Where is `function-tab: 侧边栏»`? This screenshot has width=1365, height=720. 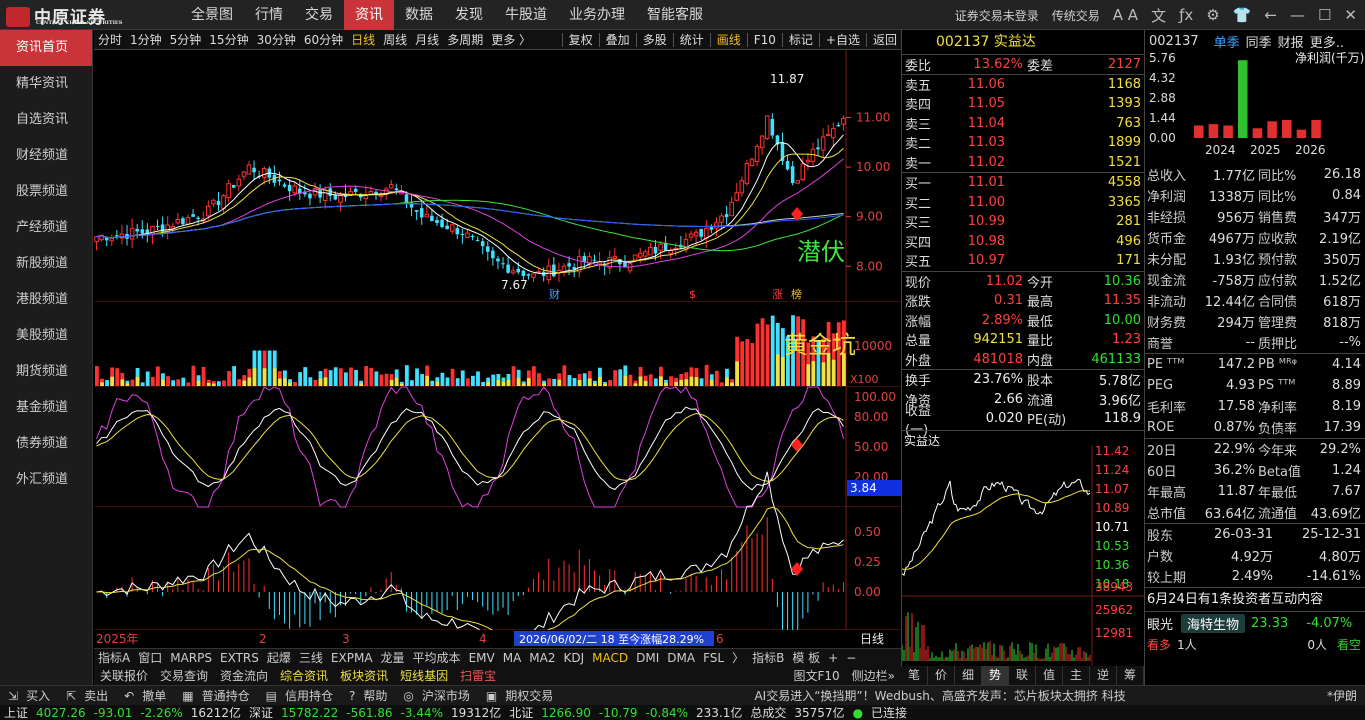 function-tab: 侧边栏» is located at coordinates (873, 675).